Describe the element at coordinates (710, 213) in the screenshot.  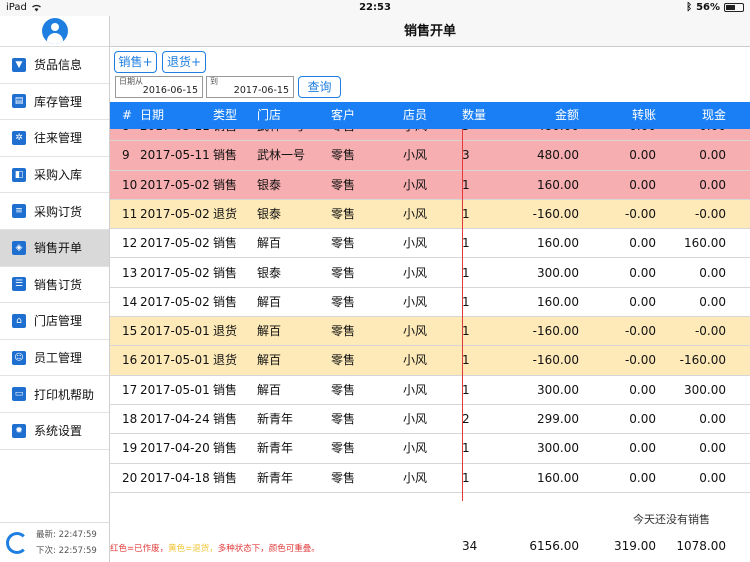
I see `cell-cash: -0.00` at that location.